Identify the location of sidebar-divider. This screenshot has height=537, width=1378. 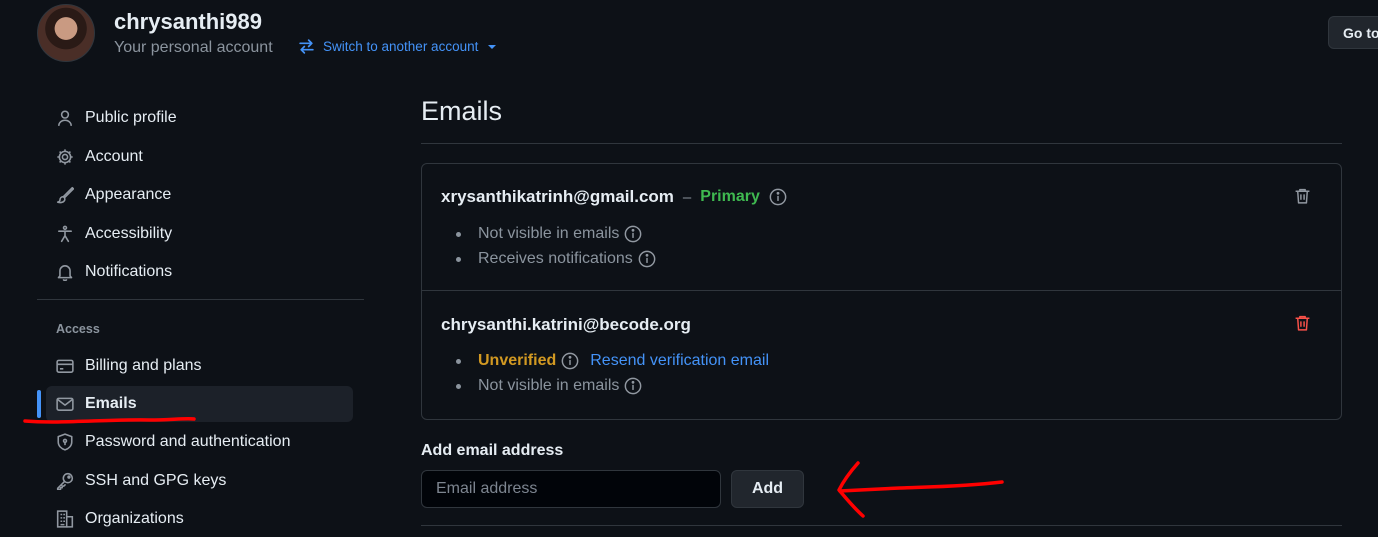
(200, 299).